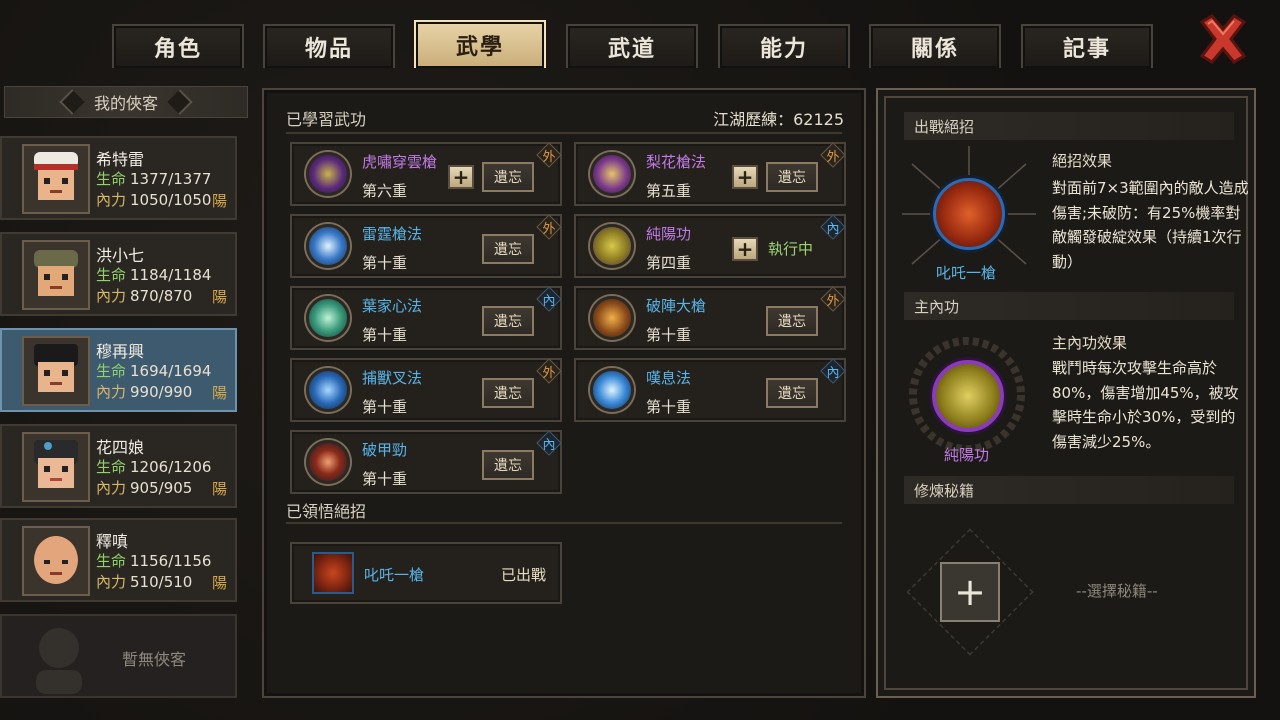 Image resolution: width=1280 pixels, height=720 pixels. Describe the element at coordinates (784, 46) in the screenshot. I see `tab-abilities: 能力` at that location.